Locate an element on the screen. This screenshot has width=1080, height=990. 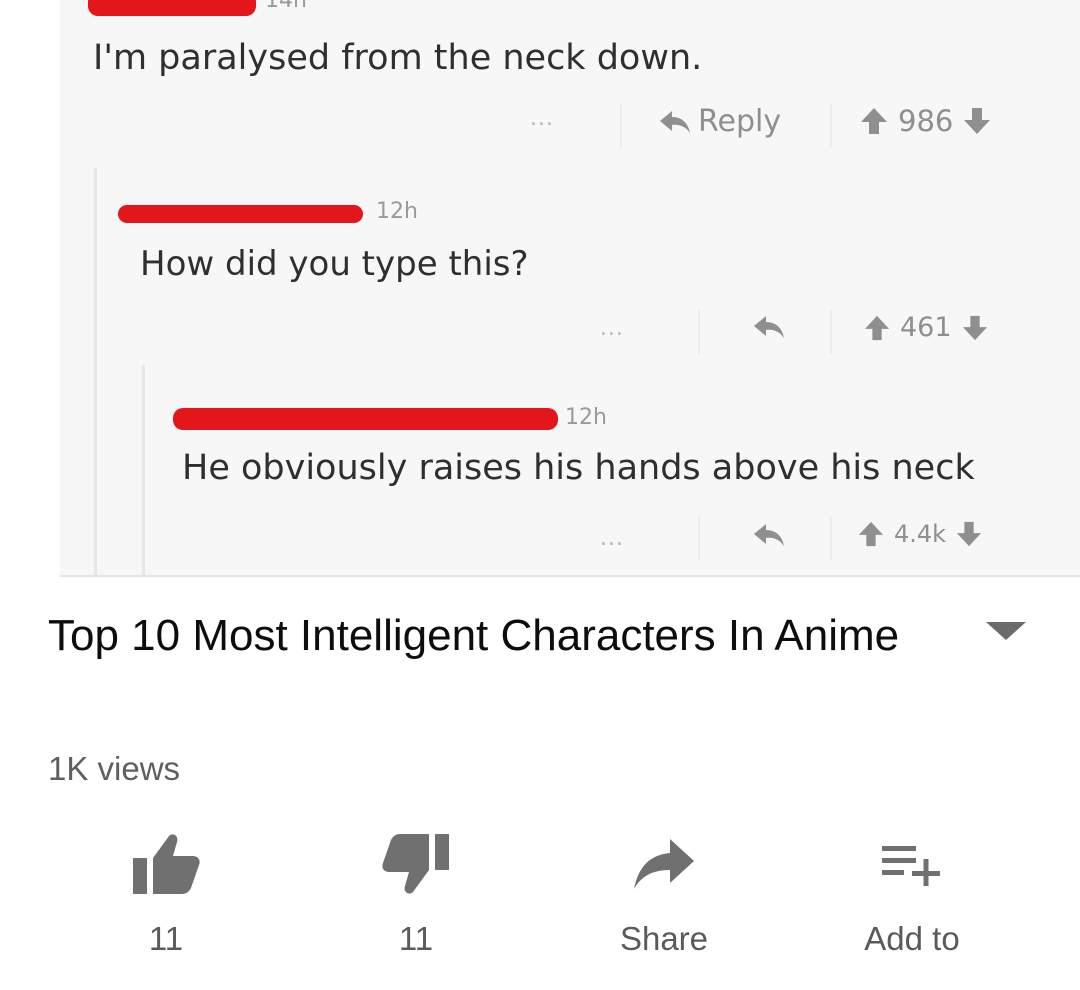
add-to-button: Add to is located at coordinates (912, 901).